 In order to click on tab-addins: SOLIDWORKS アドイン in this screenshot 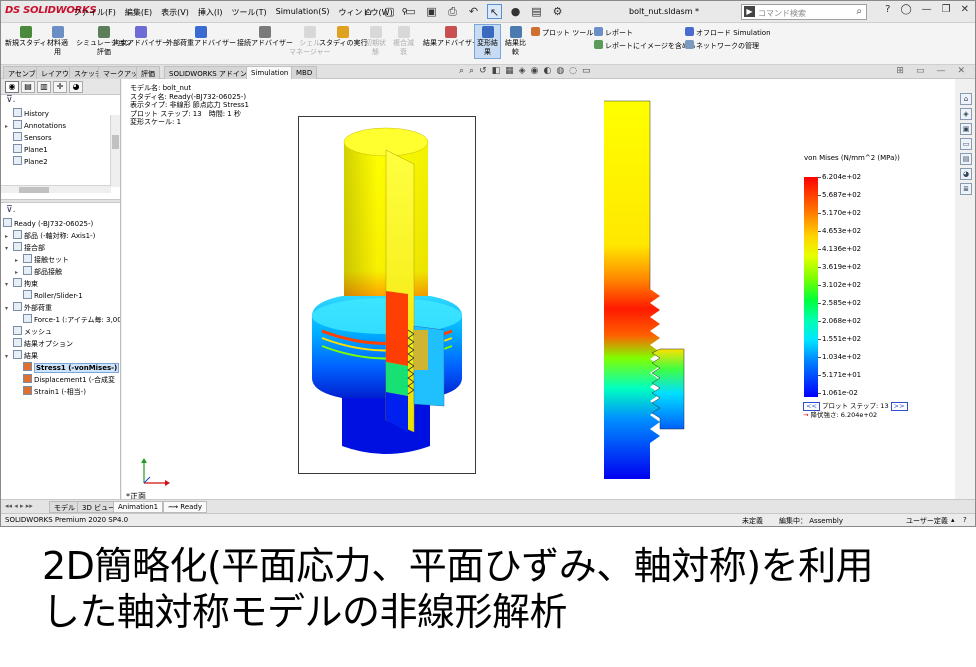, I will do `click(208, 72)`.